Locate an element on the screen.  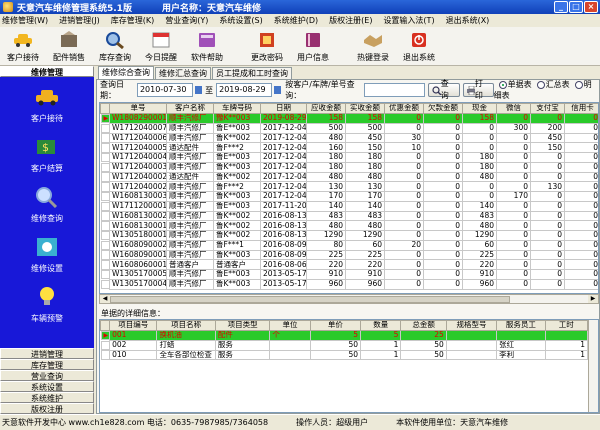
scroll-thumb is located at coordinates (310, 299).